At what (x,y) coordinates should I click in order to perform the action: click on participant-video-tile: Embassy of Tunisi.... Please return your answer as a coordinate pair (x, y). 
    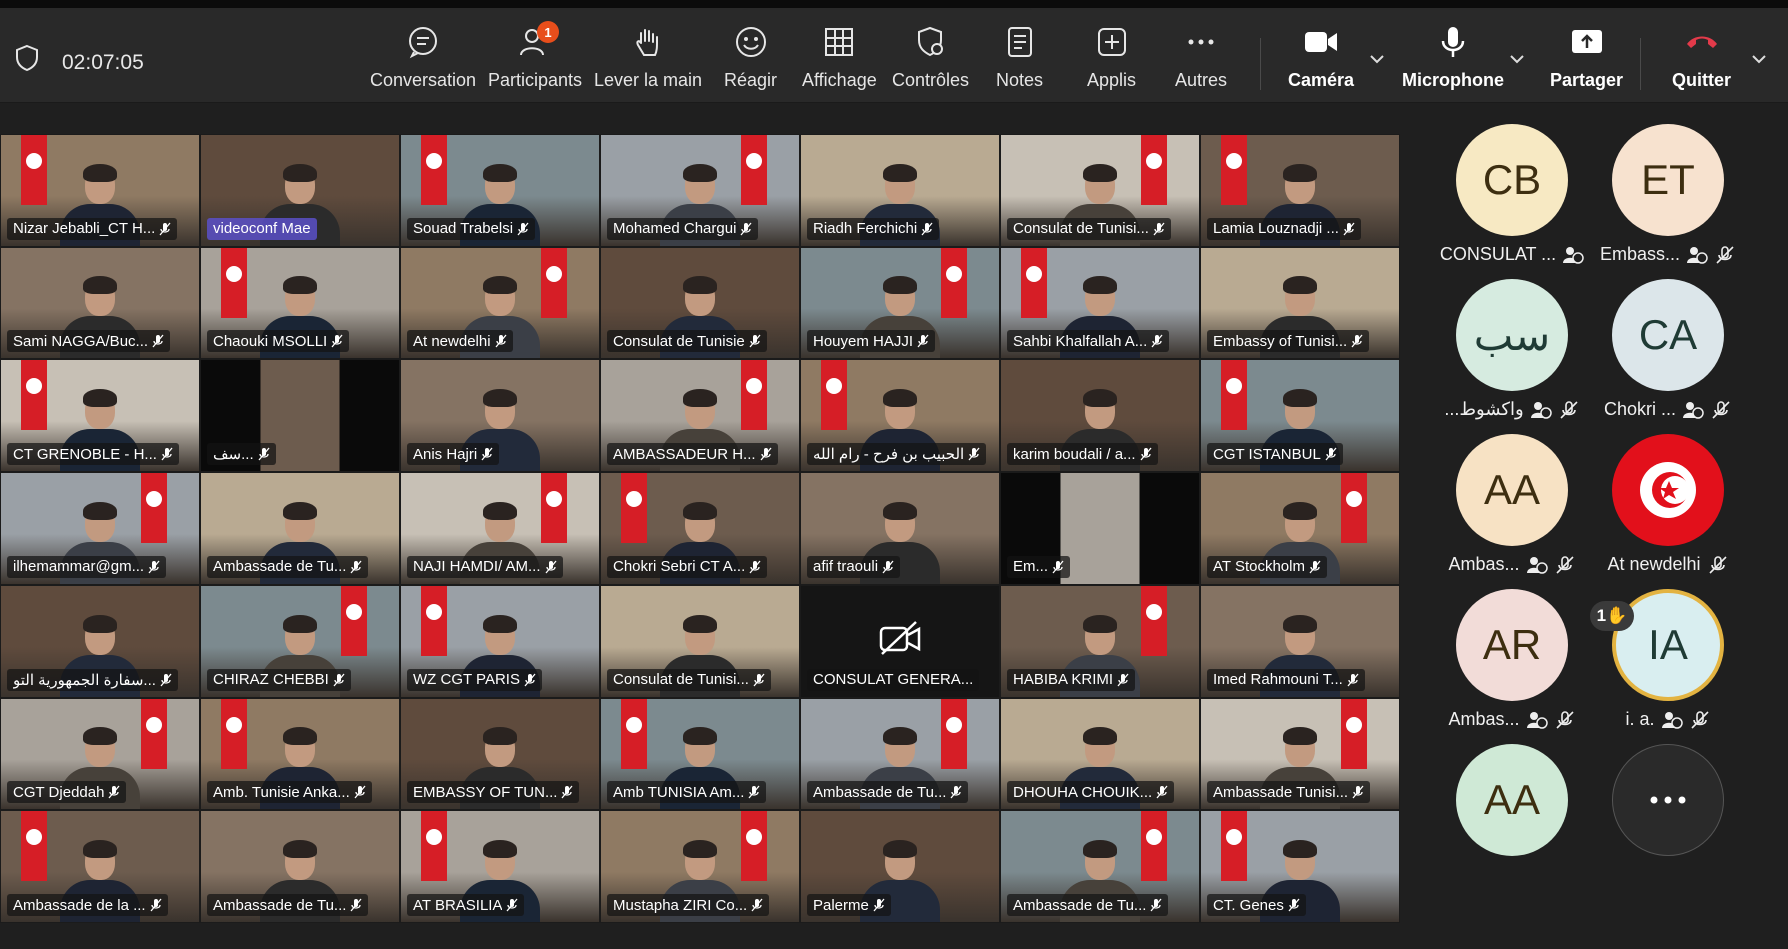
    Looking at the image, I should click on (1300, 303).